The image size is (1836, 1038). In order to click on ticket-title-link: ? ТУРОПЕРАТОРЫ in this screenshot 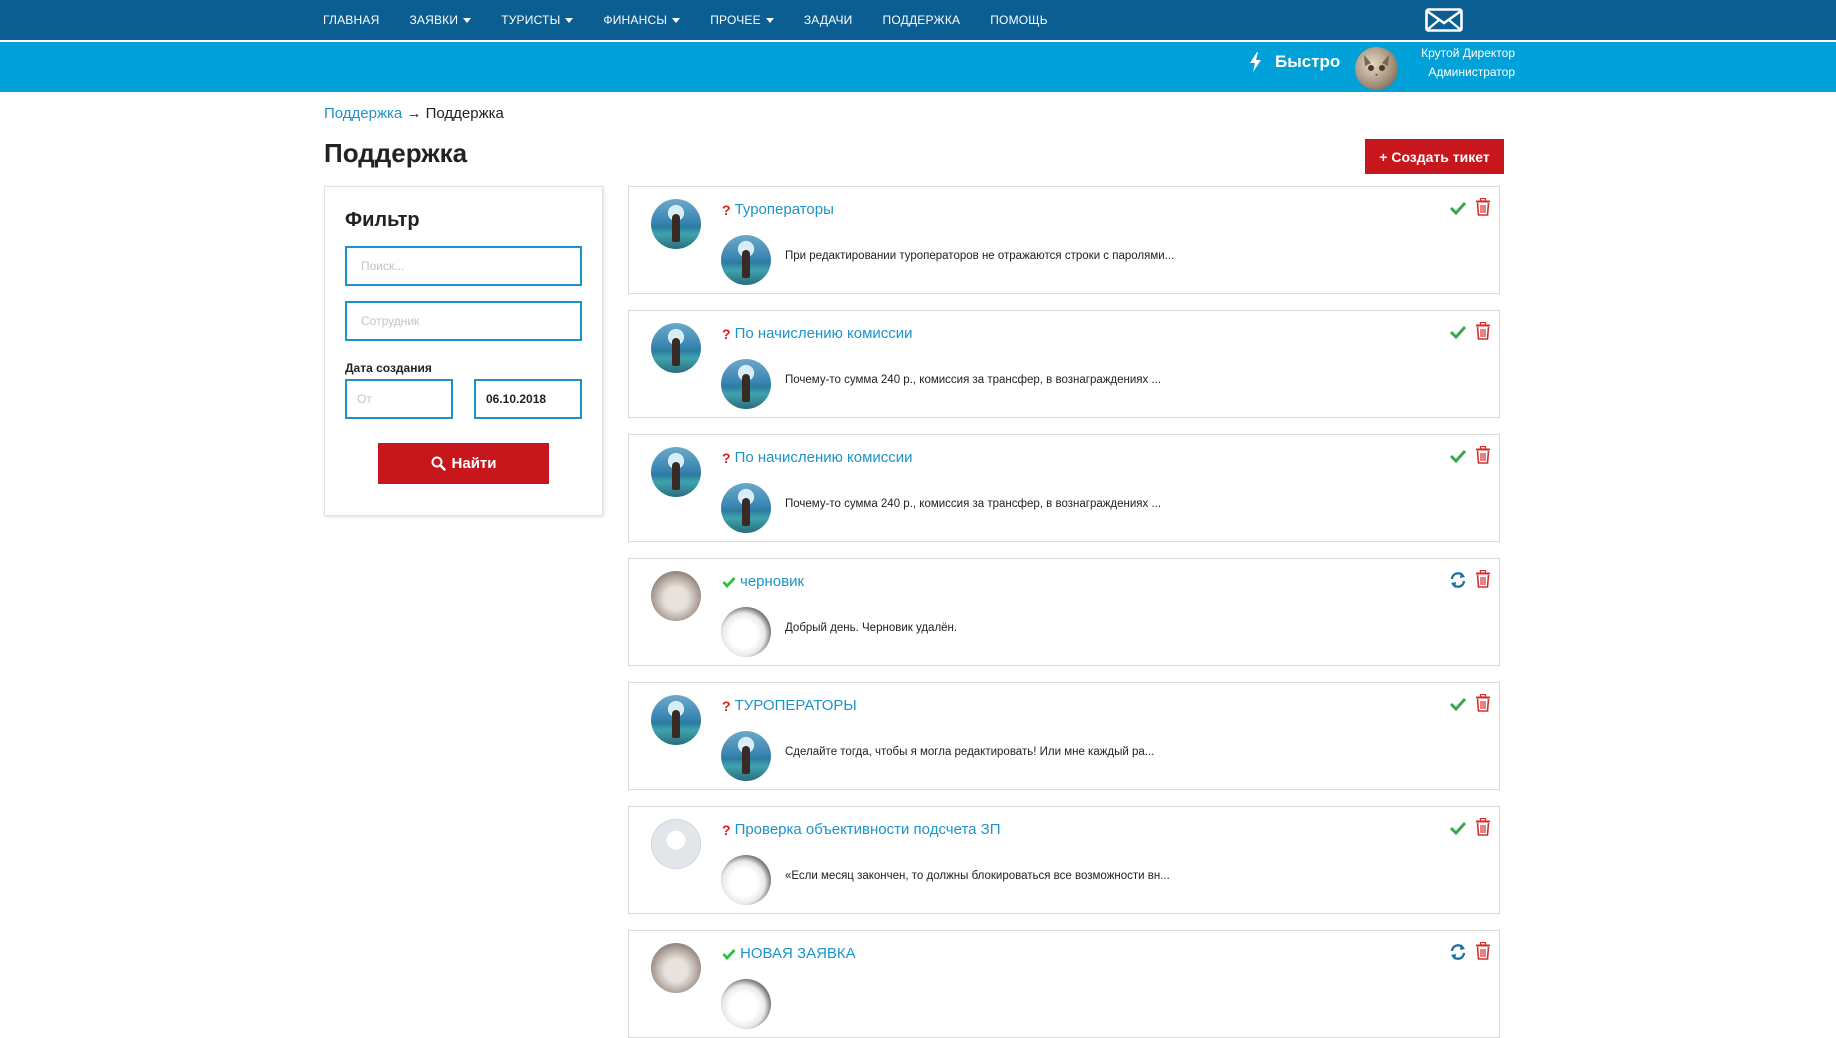, I will do `click(789, 705)`.